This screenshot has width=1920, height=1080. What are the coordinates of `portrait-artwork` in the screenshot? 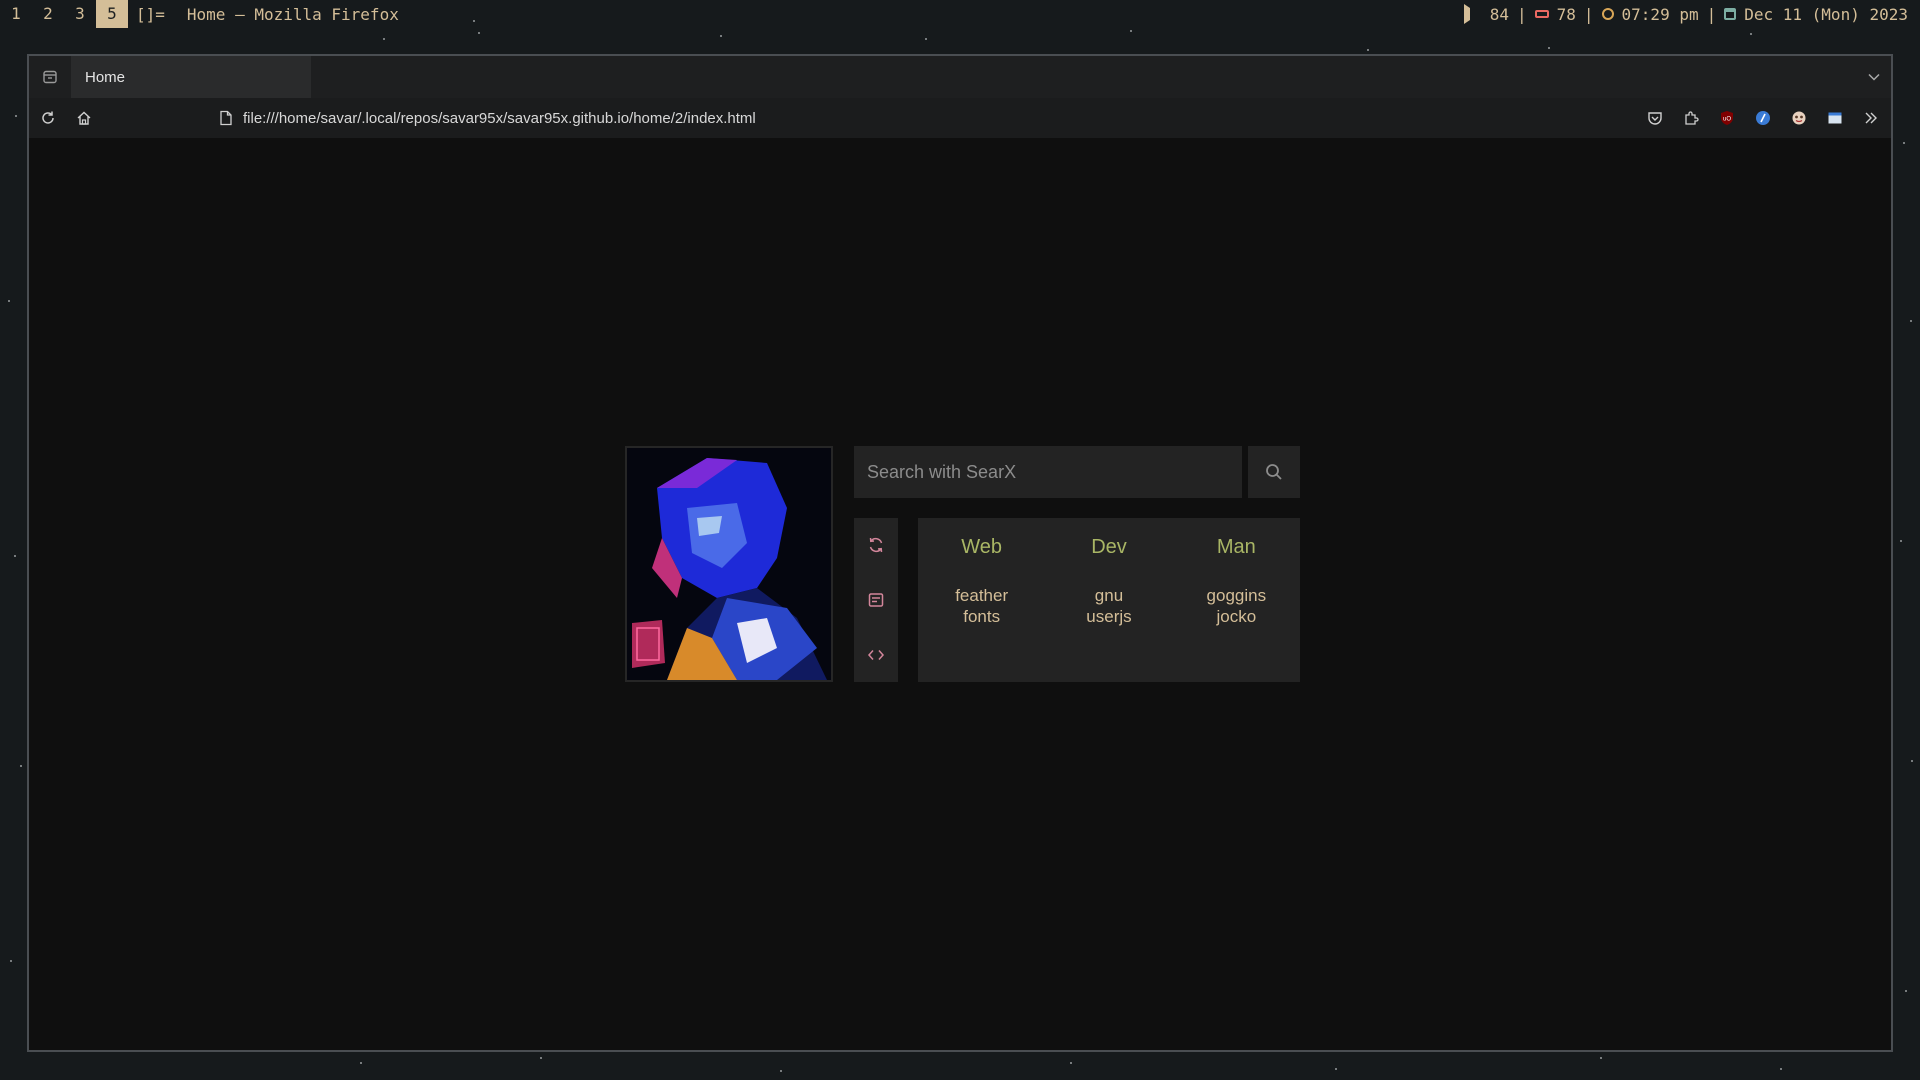 It's located at (729, 564).